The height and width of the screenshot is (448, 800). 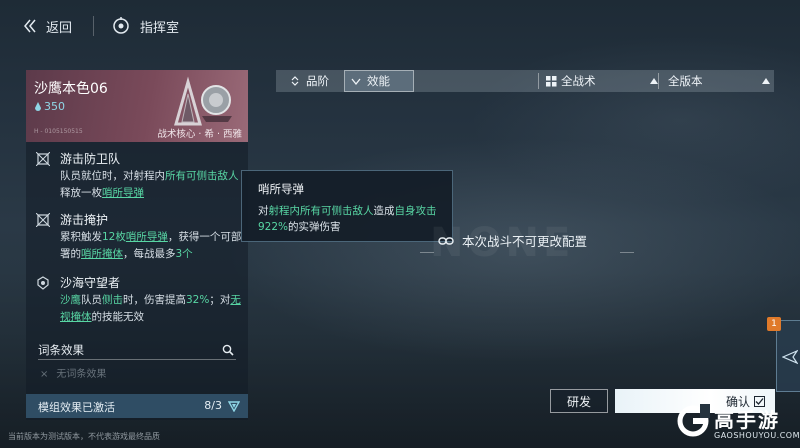 I want to click on desc-text: 释放一枚, so click(x=81, y=193).